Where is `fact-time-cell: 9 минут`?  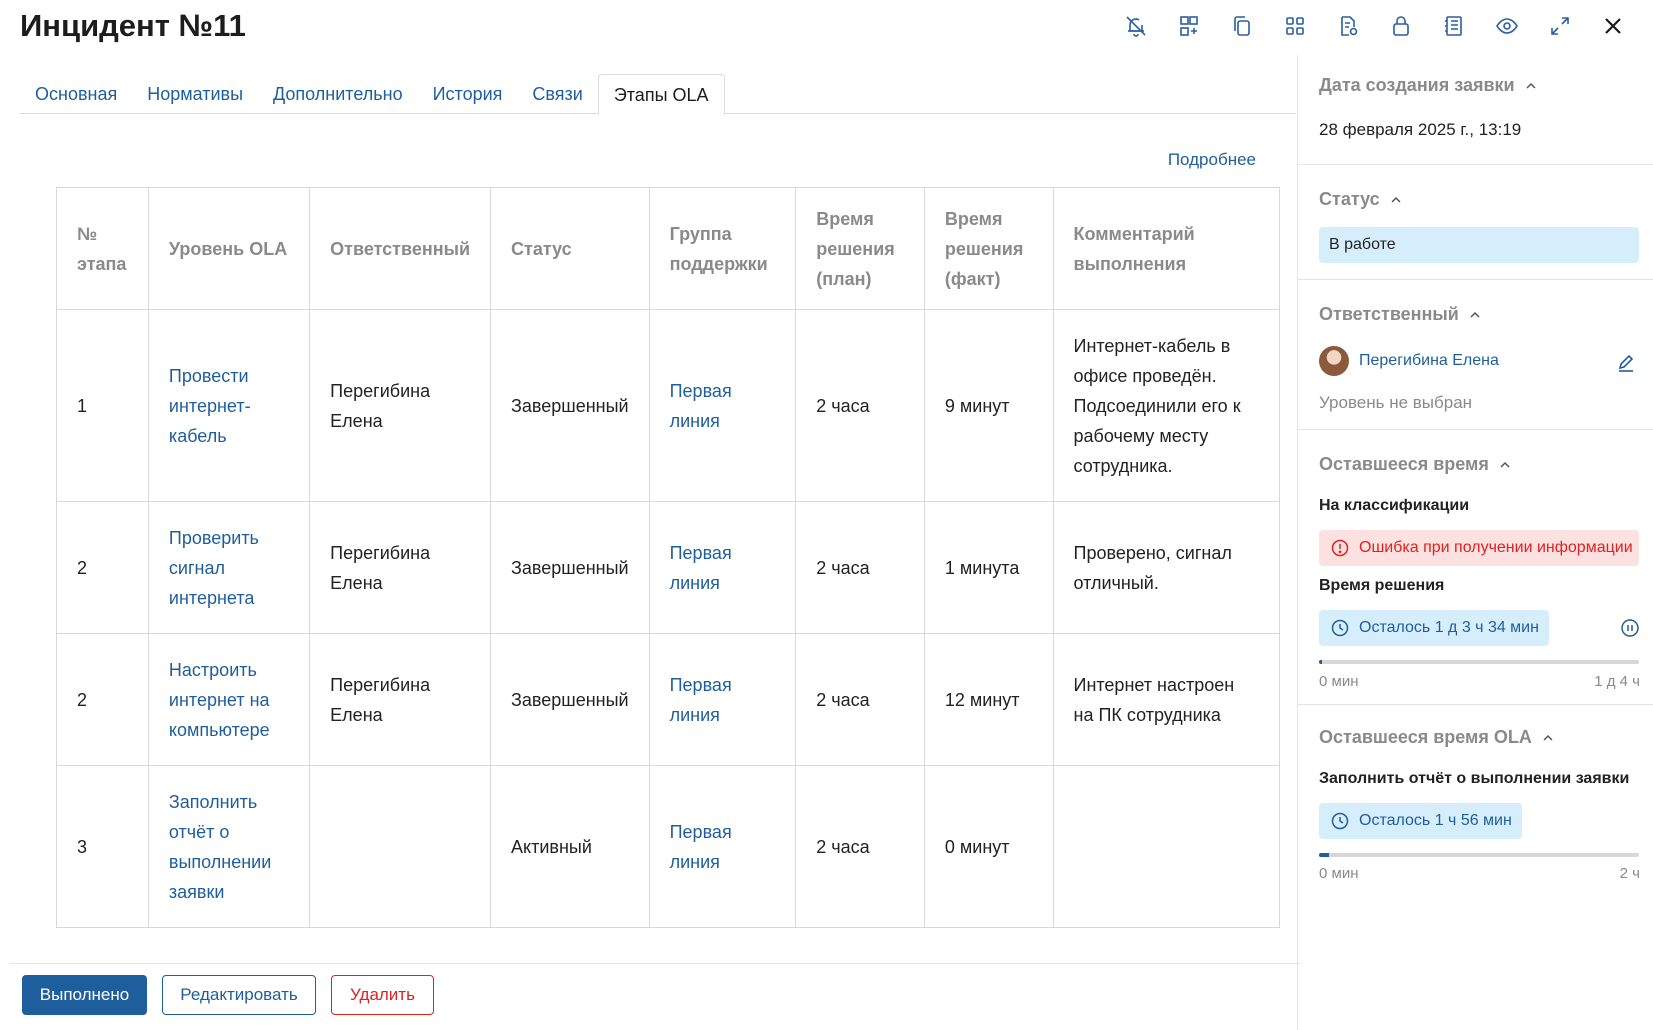
fact-time-cell: 9 минут is located at coordinates (988, 405).